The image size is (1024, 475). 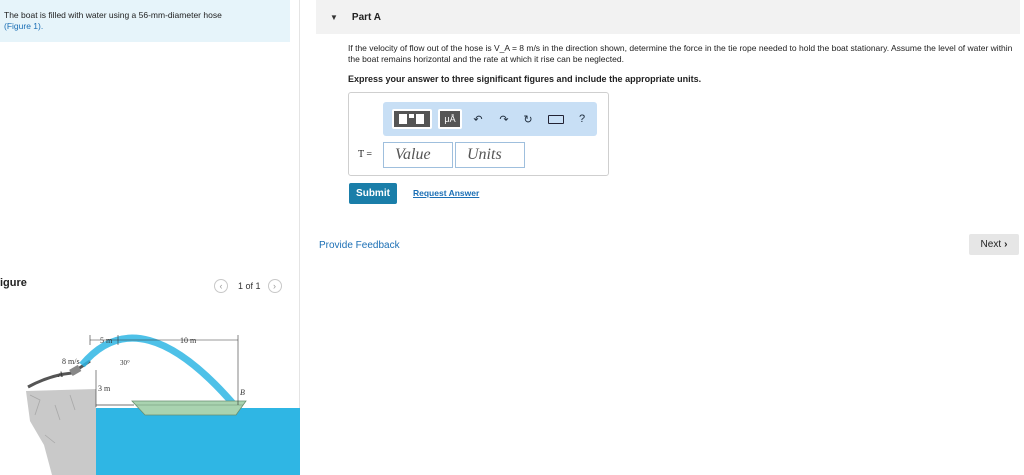 What do you see at coordinates (106, 340) in the screenshot?
I see `dim-5m-label: 5 m` at bounding box center [106, 340].